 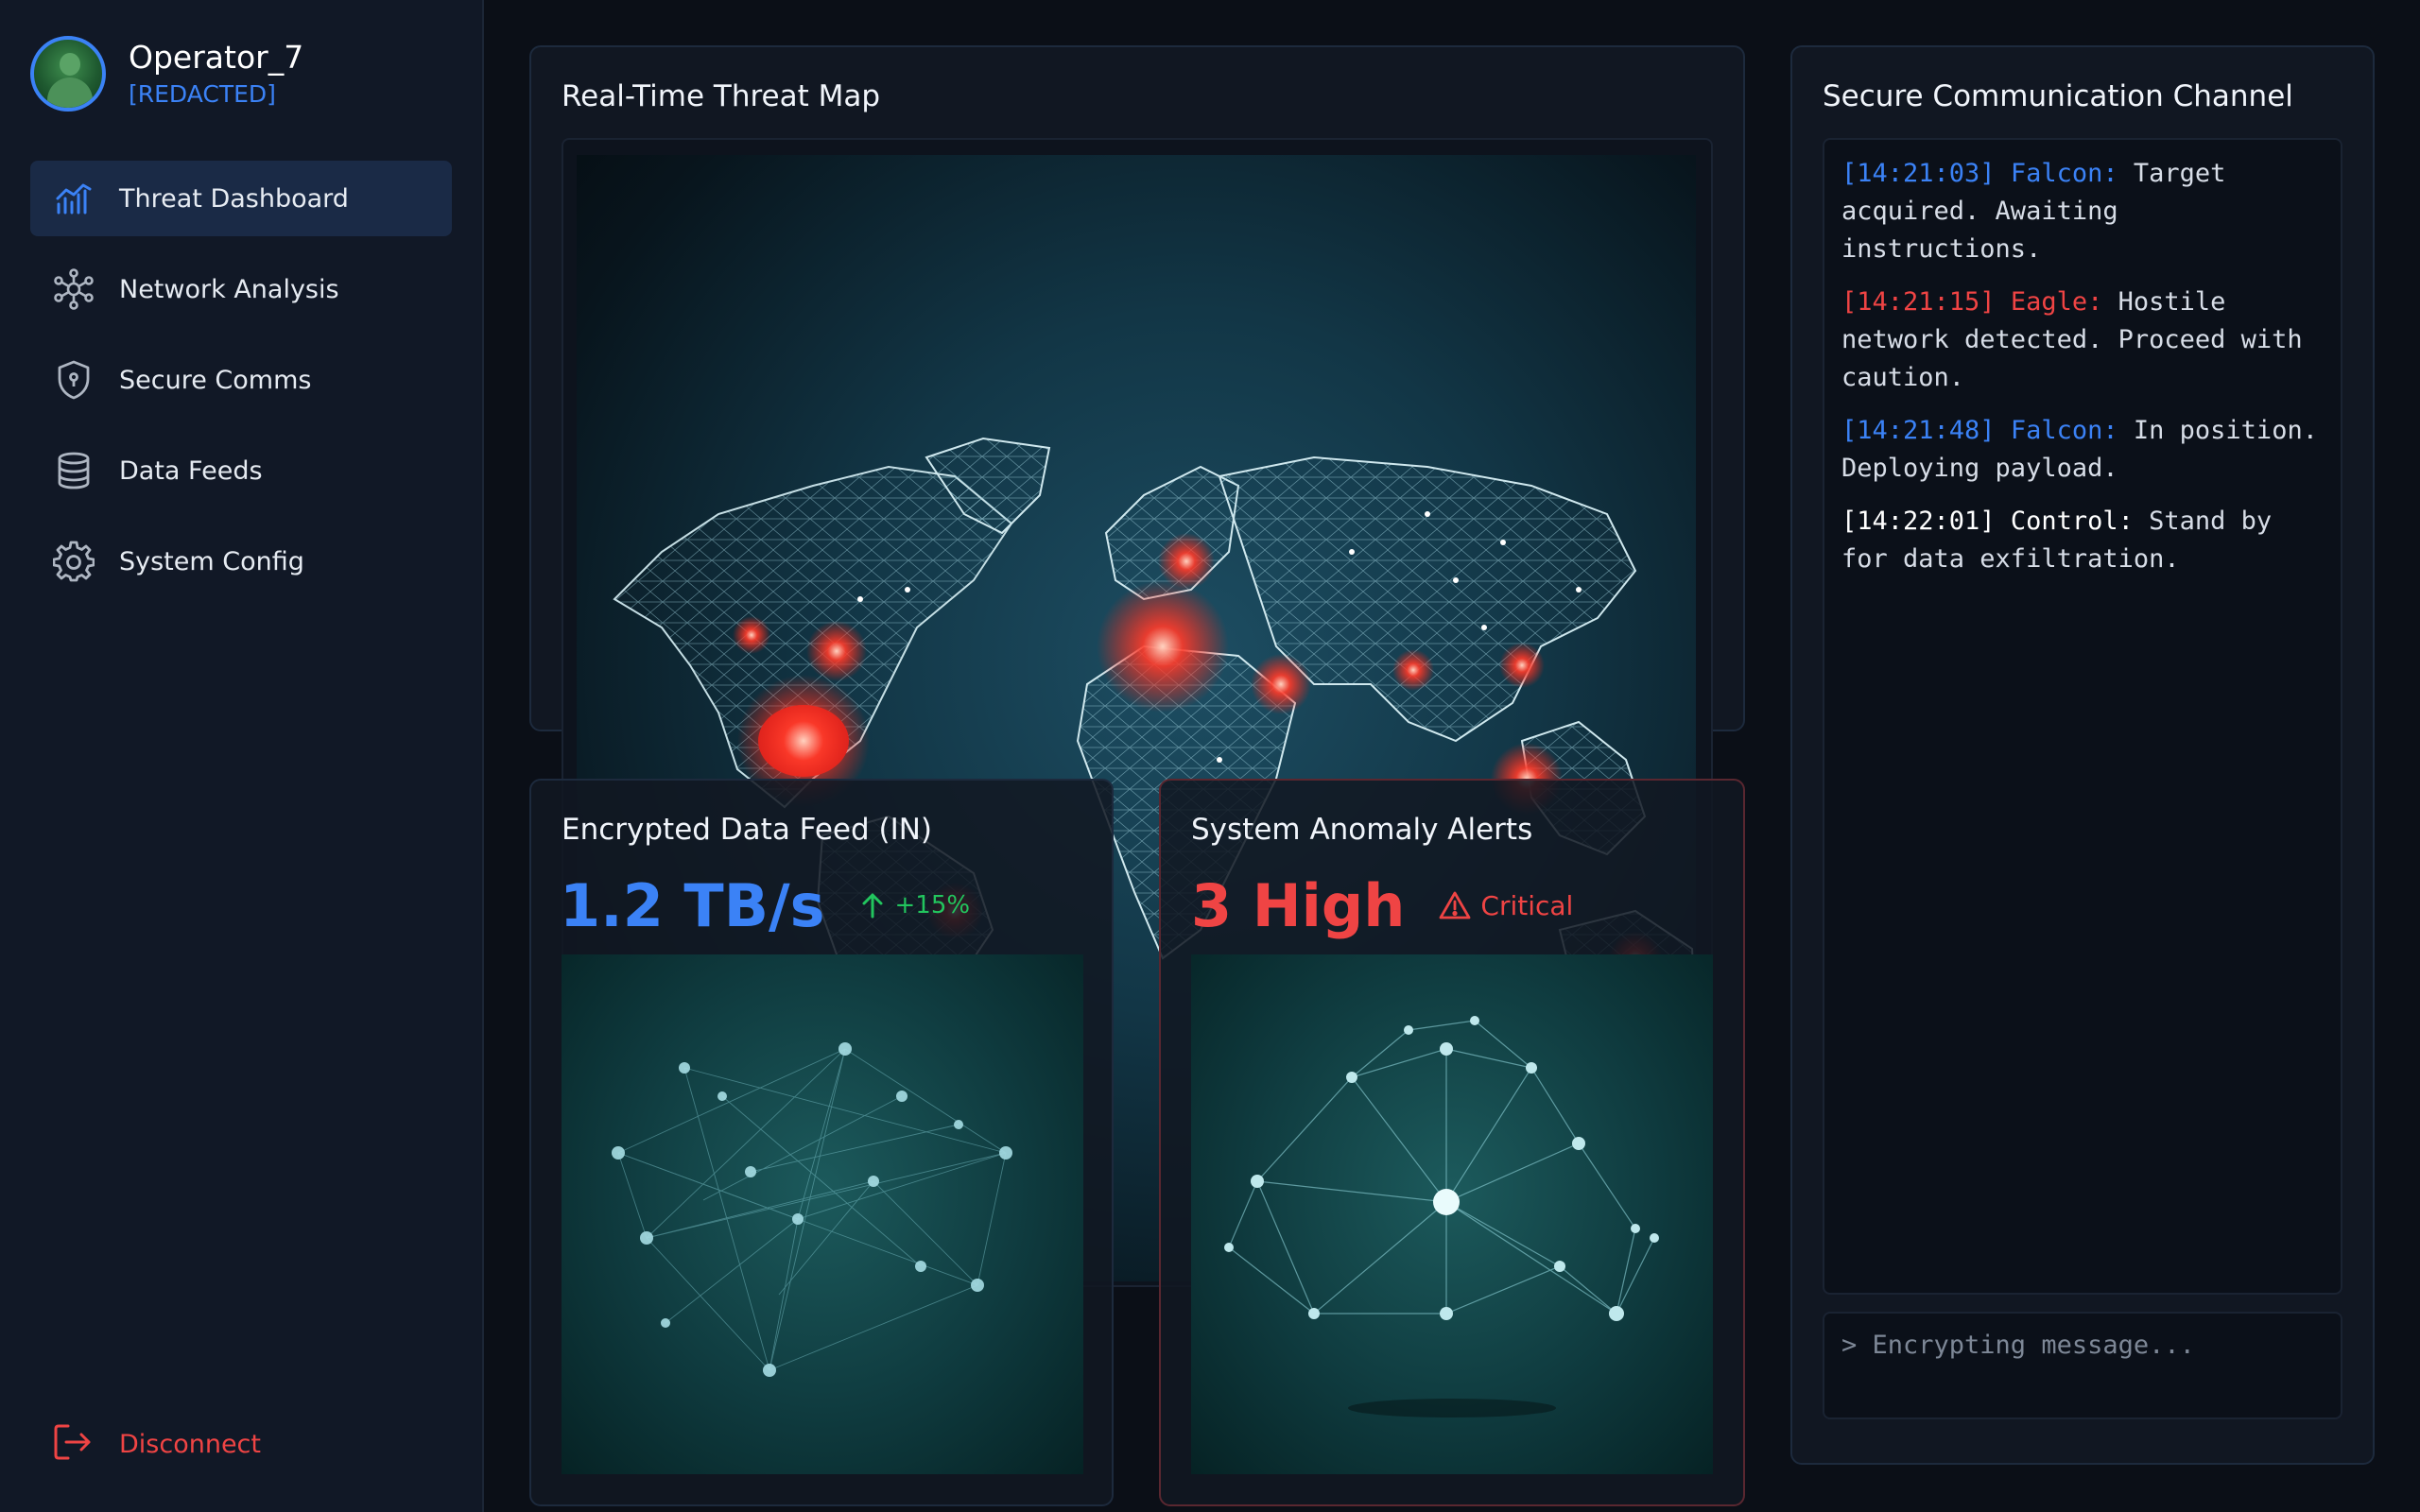 I want to click on gear-icon, so click(x=74, y=561).